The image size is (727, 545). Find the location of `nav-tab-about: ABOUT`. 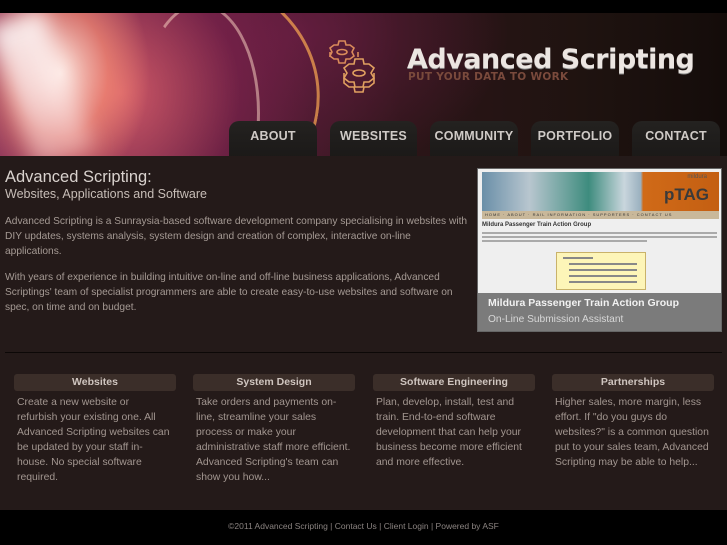

nav-tab-about: ABOUT is located at coordinates (273, 139).